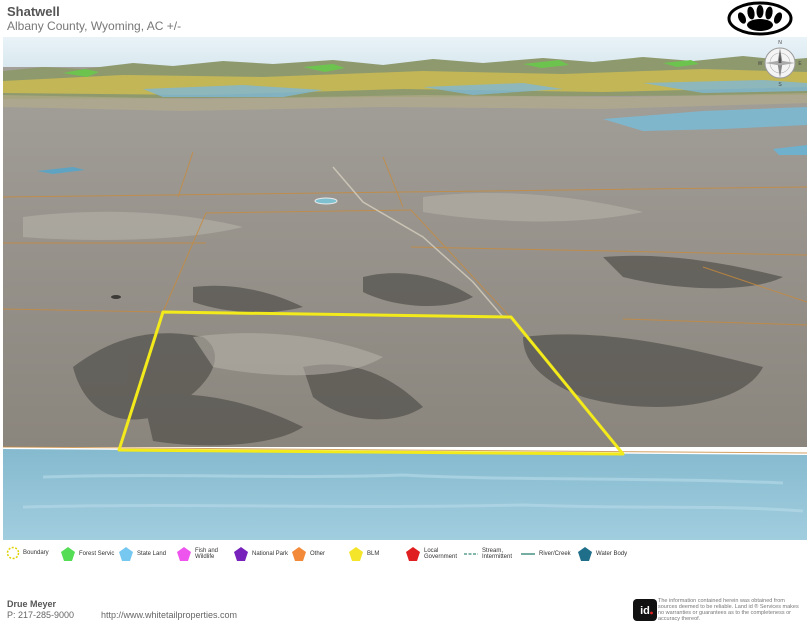 Image resolution: width=808 pixels, height=624 pixels. I want to click on stock-pond, so click(326, 201).